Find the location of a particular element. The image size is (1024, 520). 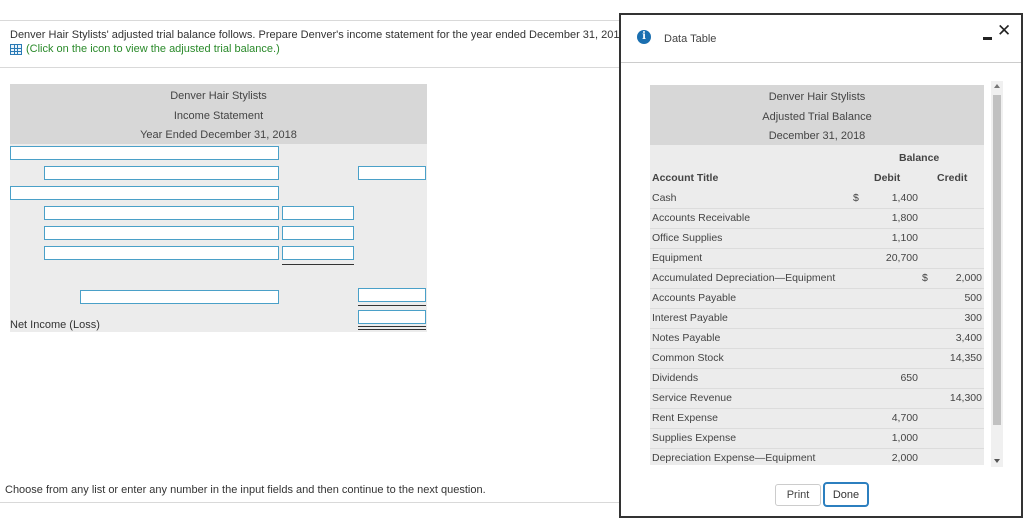

net-income-label: Net Income (Loss) is located at coordinates (55, 325).